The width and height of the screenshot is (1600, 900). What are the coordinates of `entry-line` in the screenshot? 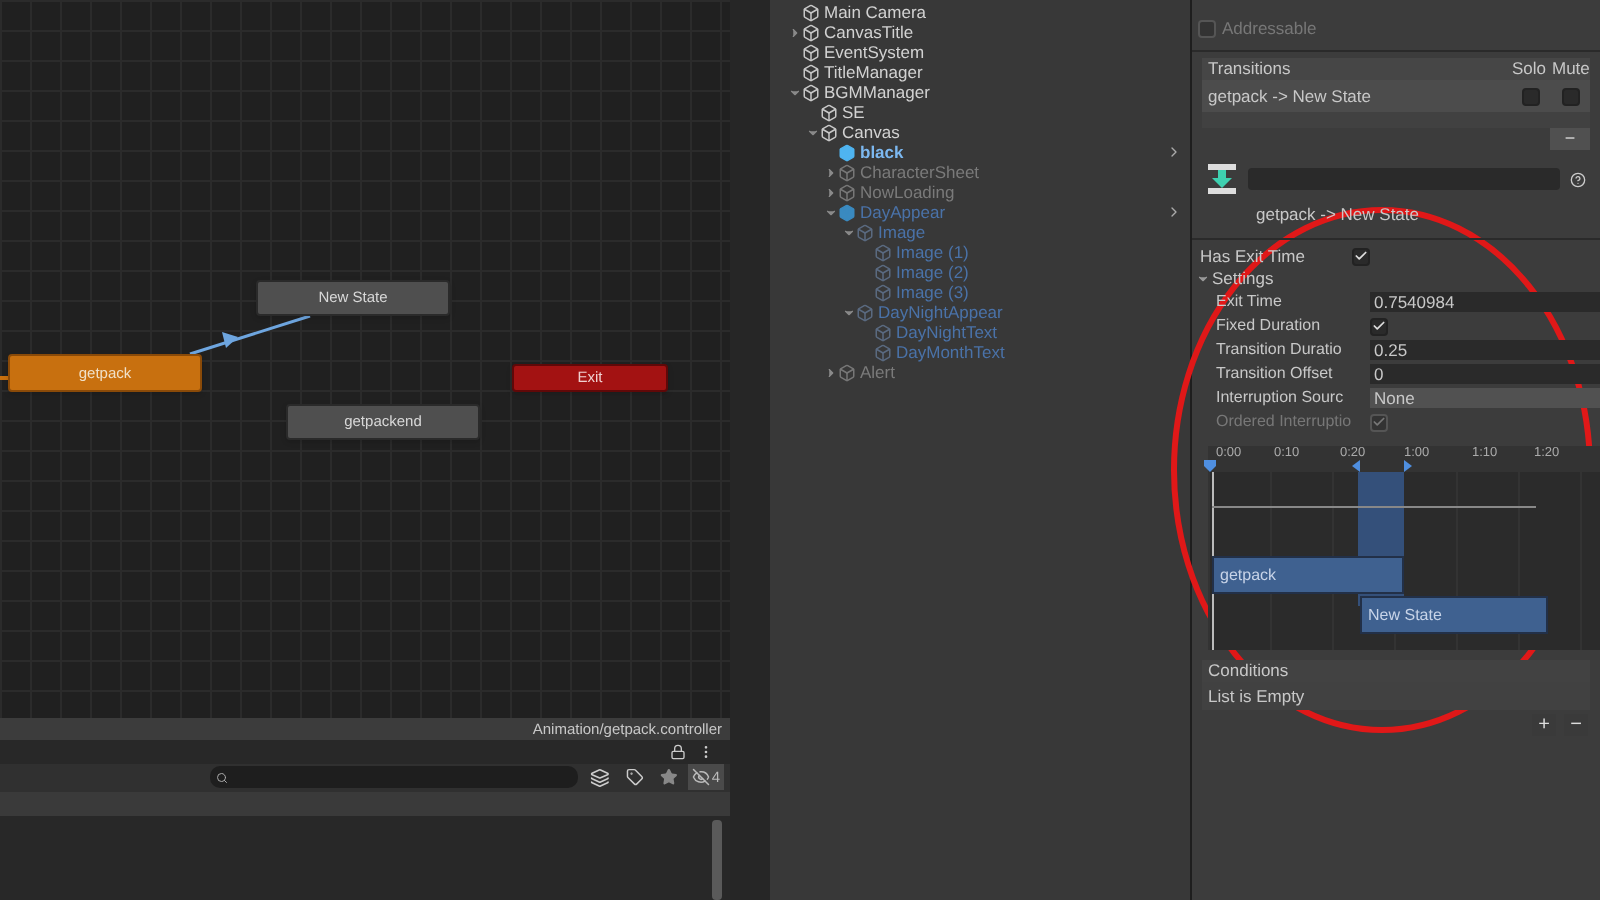 It's located at (4, 378).